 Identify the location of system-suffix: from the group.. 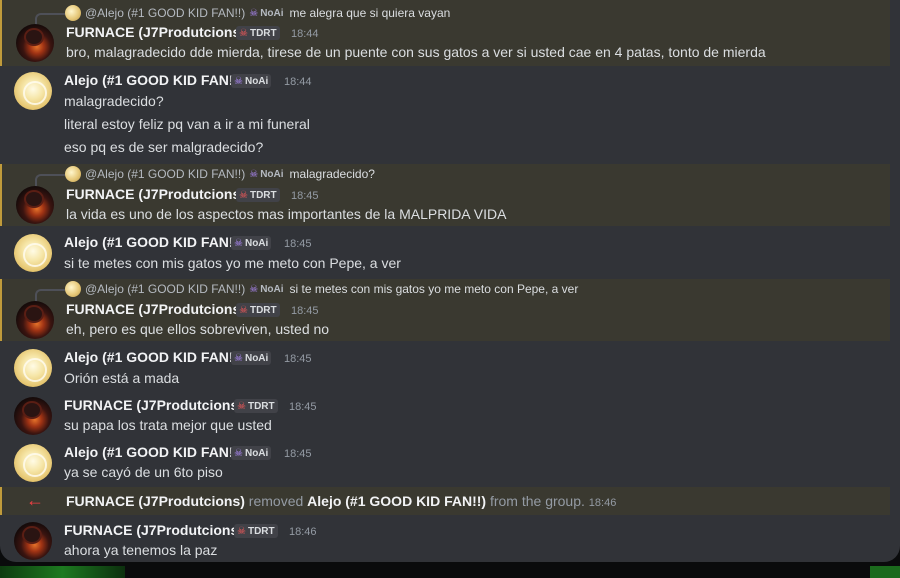
(537, 501).